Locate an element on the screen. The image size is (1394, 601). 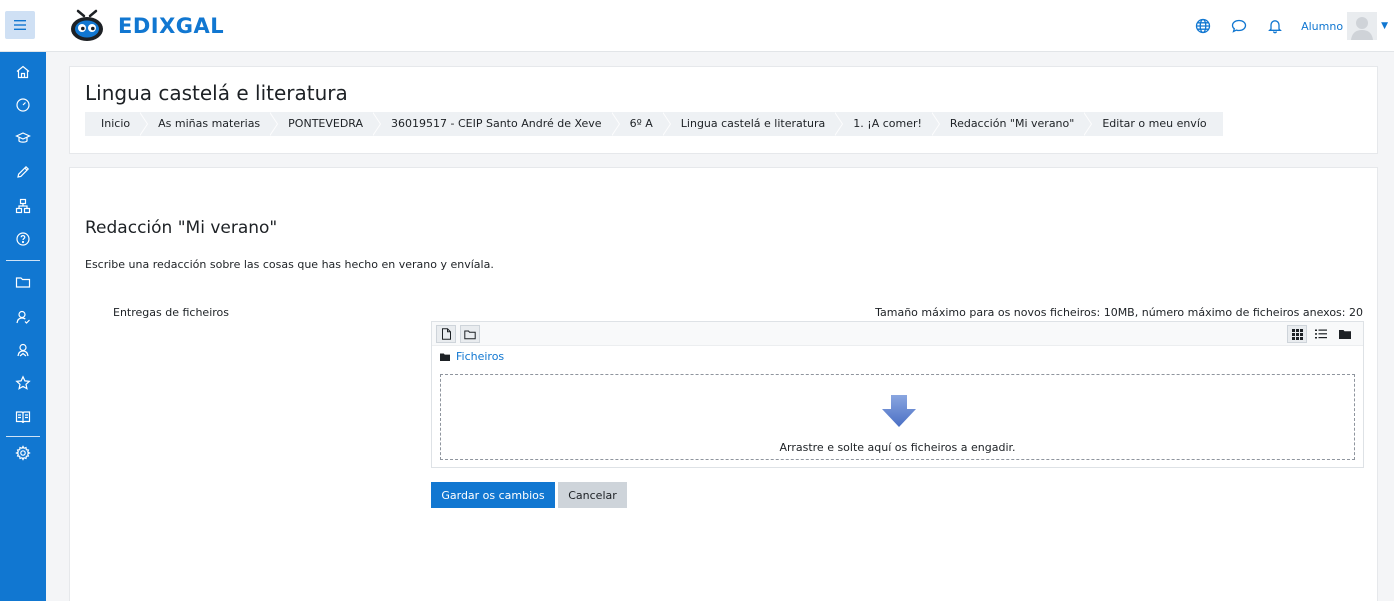
add-file-button is located at coordinates (446, 334).